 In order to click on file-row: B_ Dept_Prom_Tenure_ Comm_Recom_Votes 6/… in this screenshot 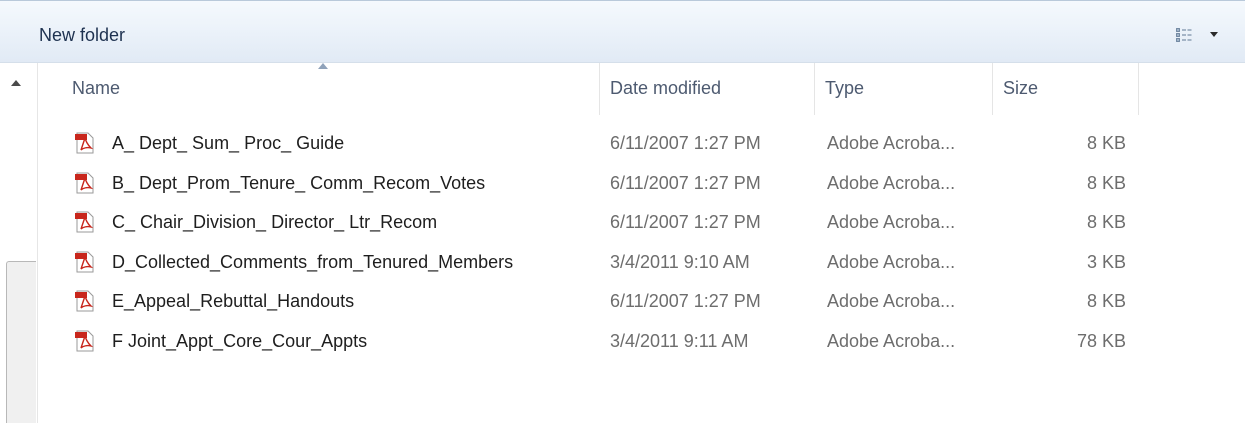, I will do `click(612, 184)`.